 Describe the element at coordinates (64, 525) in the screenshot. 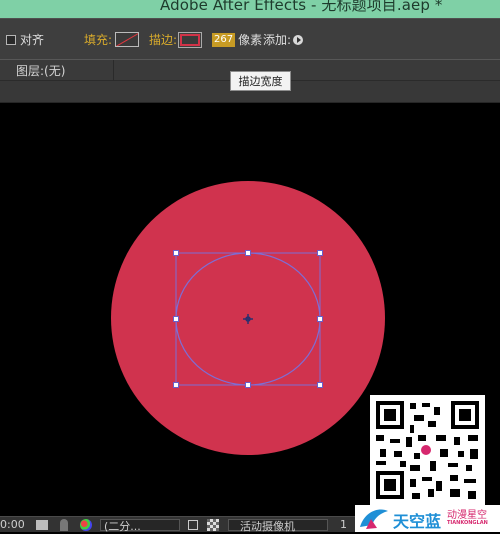

I see `show-channel-icon` at that location.